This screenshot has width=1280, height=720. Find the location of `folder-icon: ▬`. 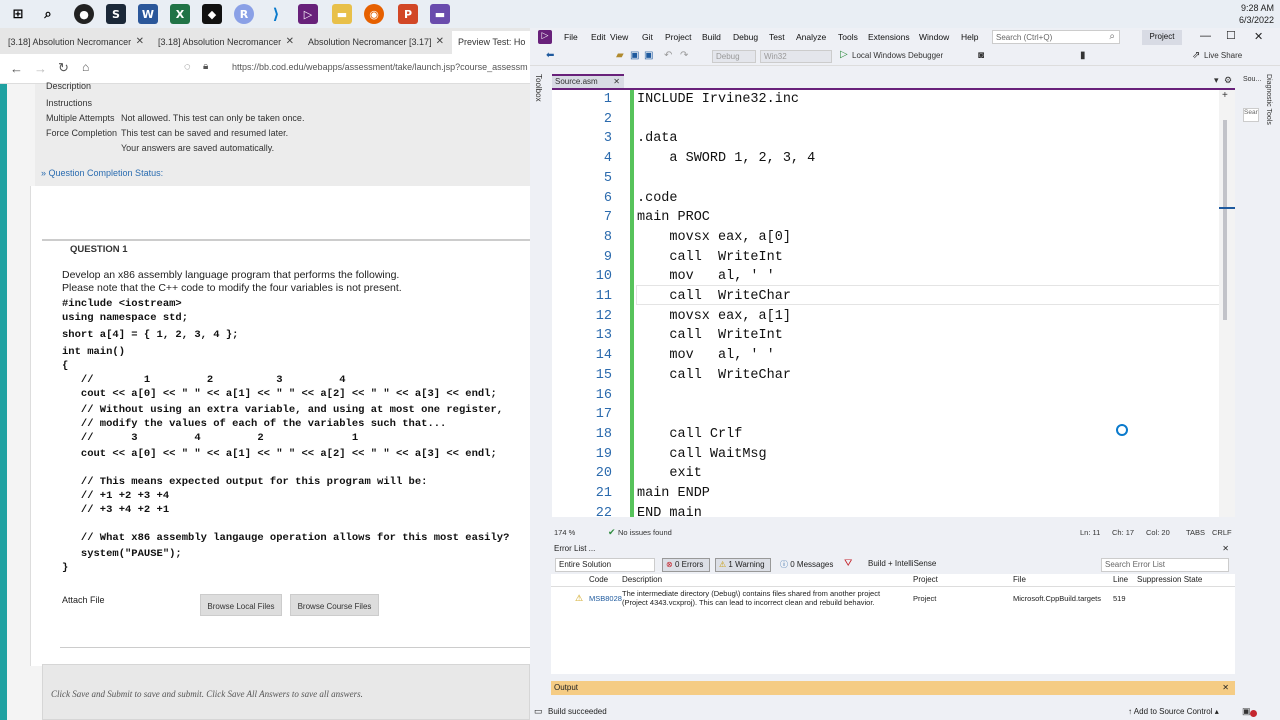

folder-icon: ▬ is located at coordinates (342, 14).